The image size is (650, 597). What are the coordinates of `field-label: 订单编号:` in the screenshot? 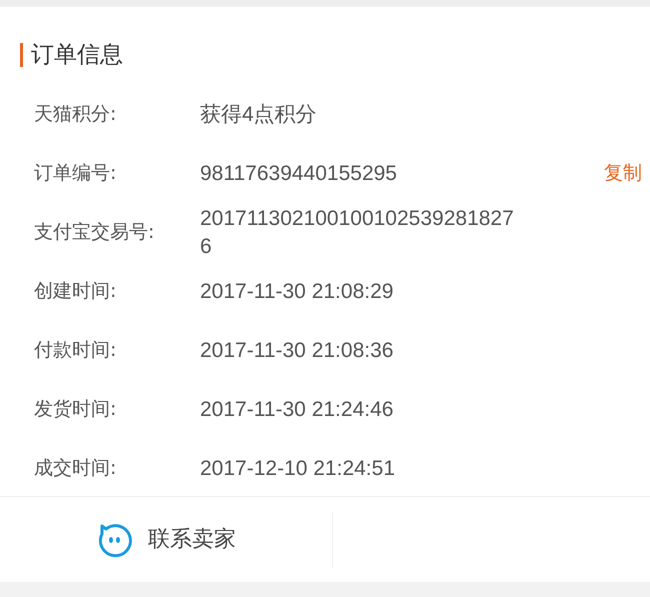 It's located at (76, 173).